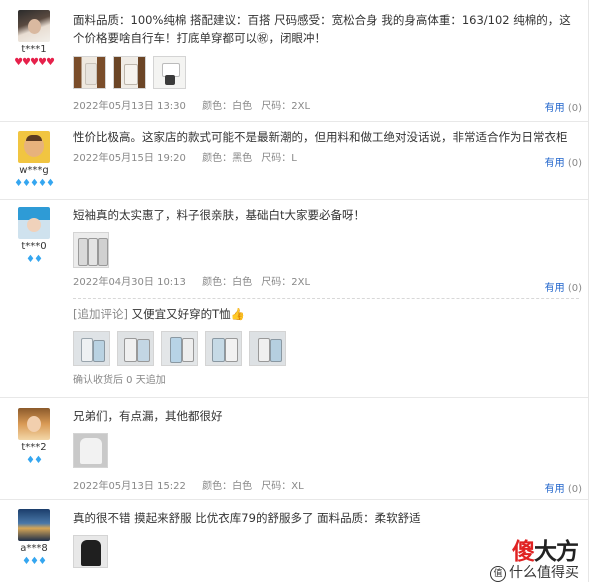  I want to click on site-watermark: 傻大方 值什么值得买, so click(541, 555).